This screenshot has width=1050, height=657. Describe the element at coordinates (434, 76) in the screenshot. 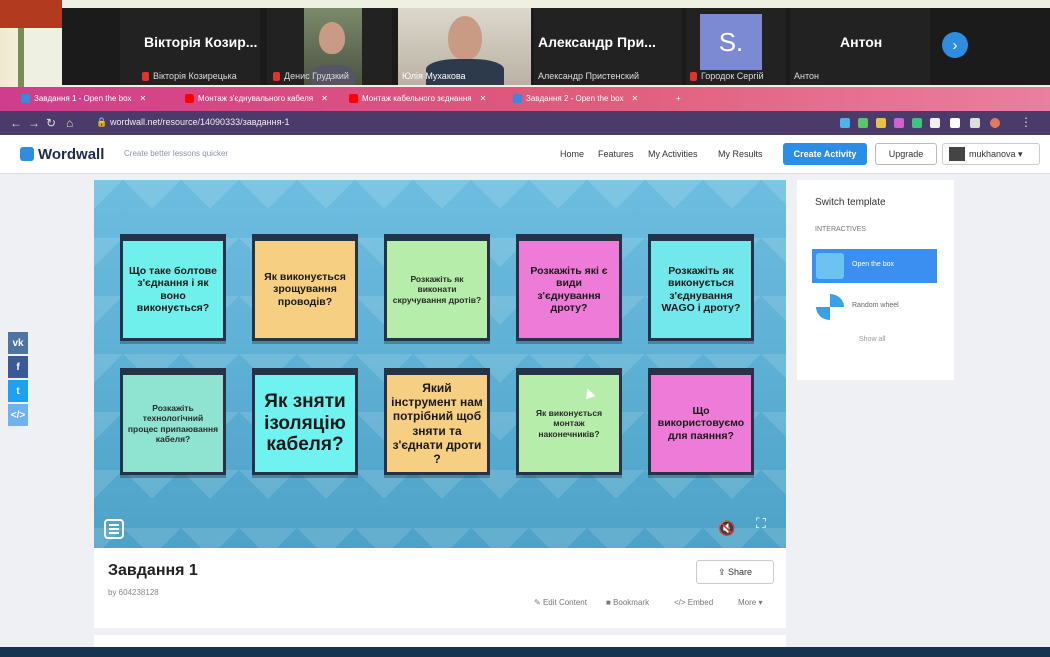

I see `participant-label: Юлія Мухакова` at that location.